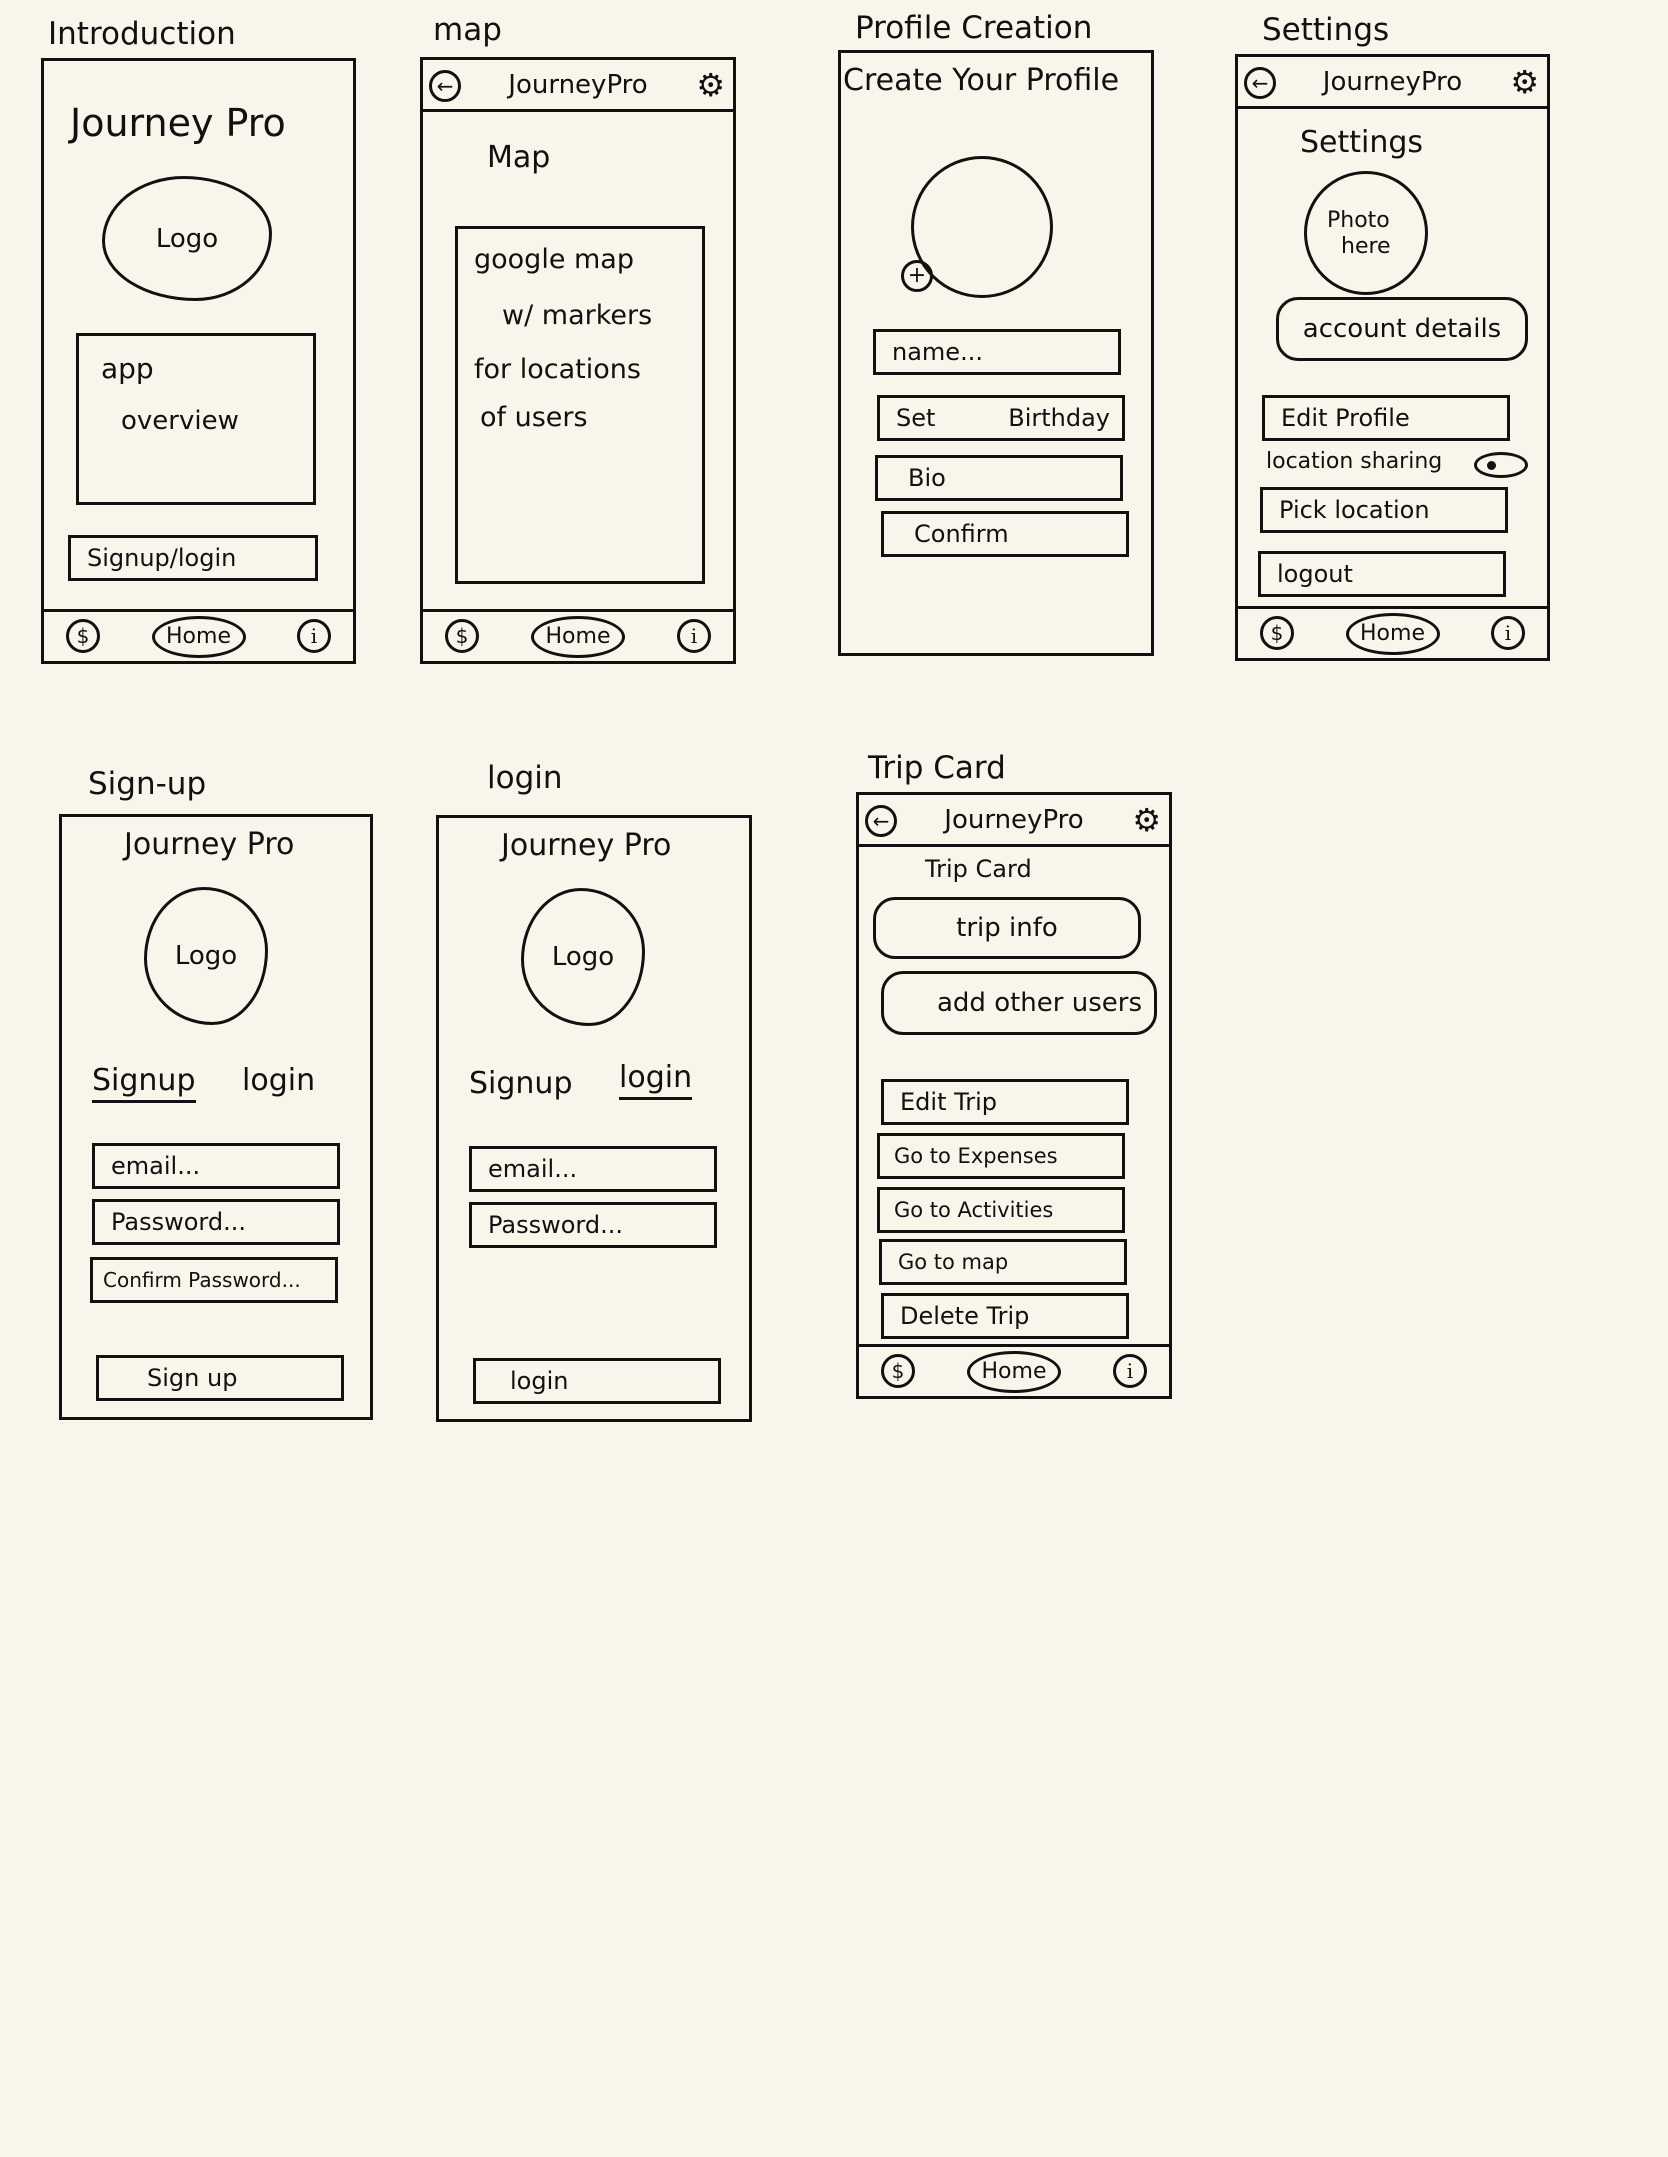  I want to click on add-photo-icon: +, so click(917, 276).